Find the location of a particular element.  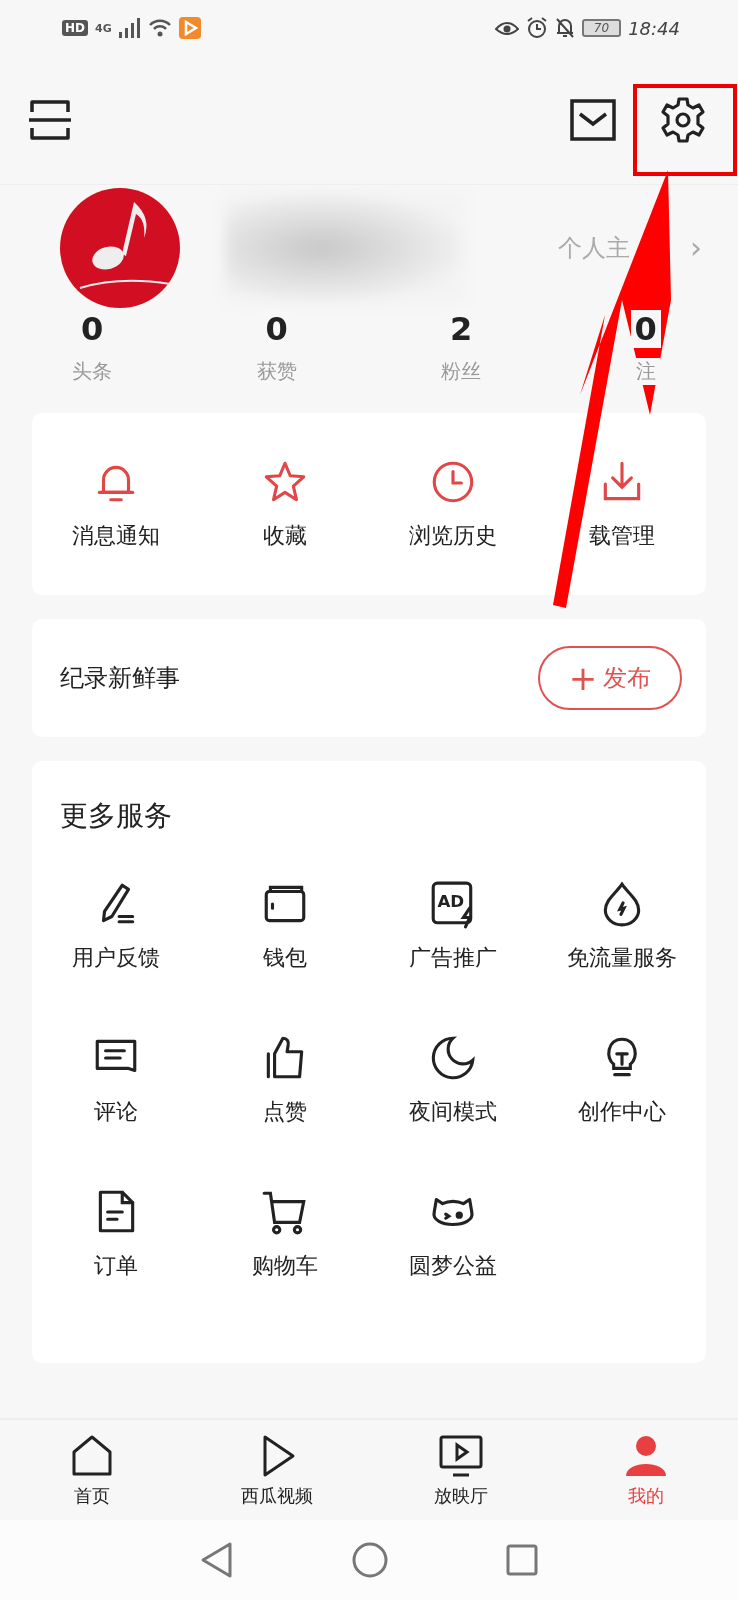

network-type: 4G is located at coordinates (103, 28).